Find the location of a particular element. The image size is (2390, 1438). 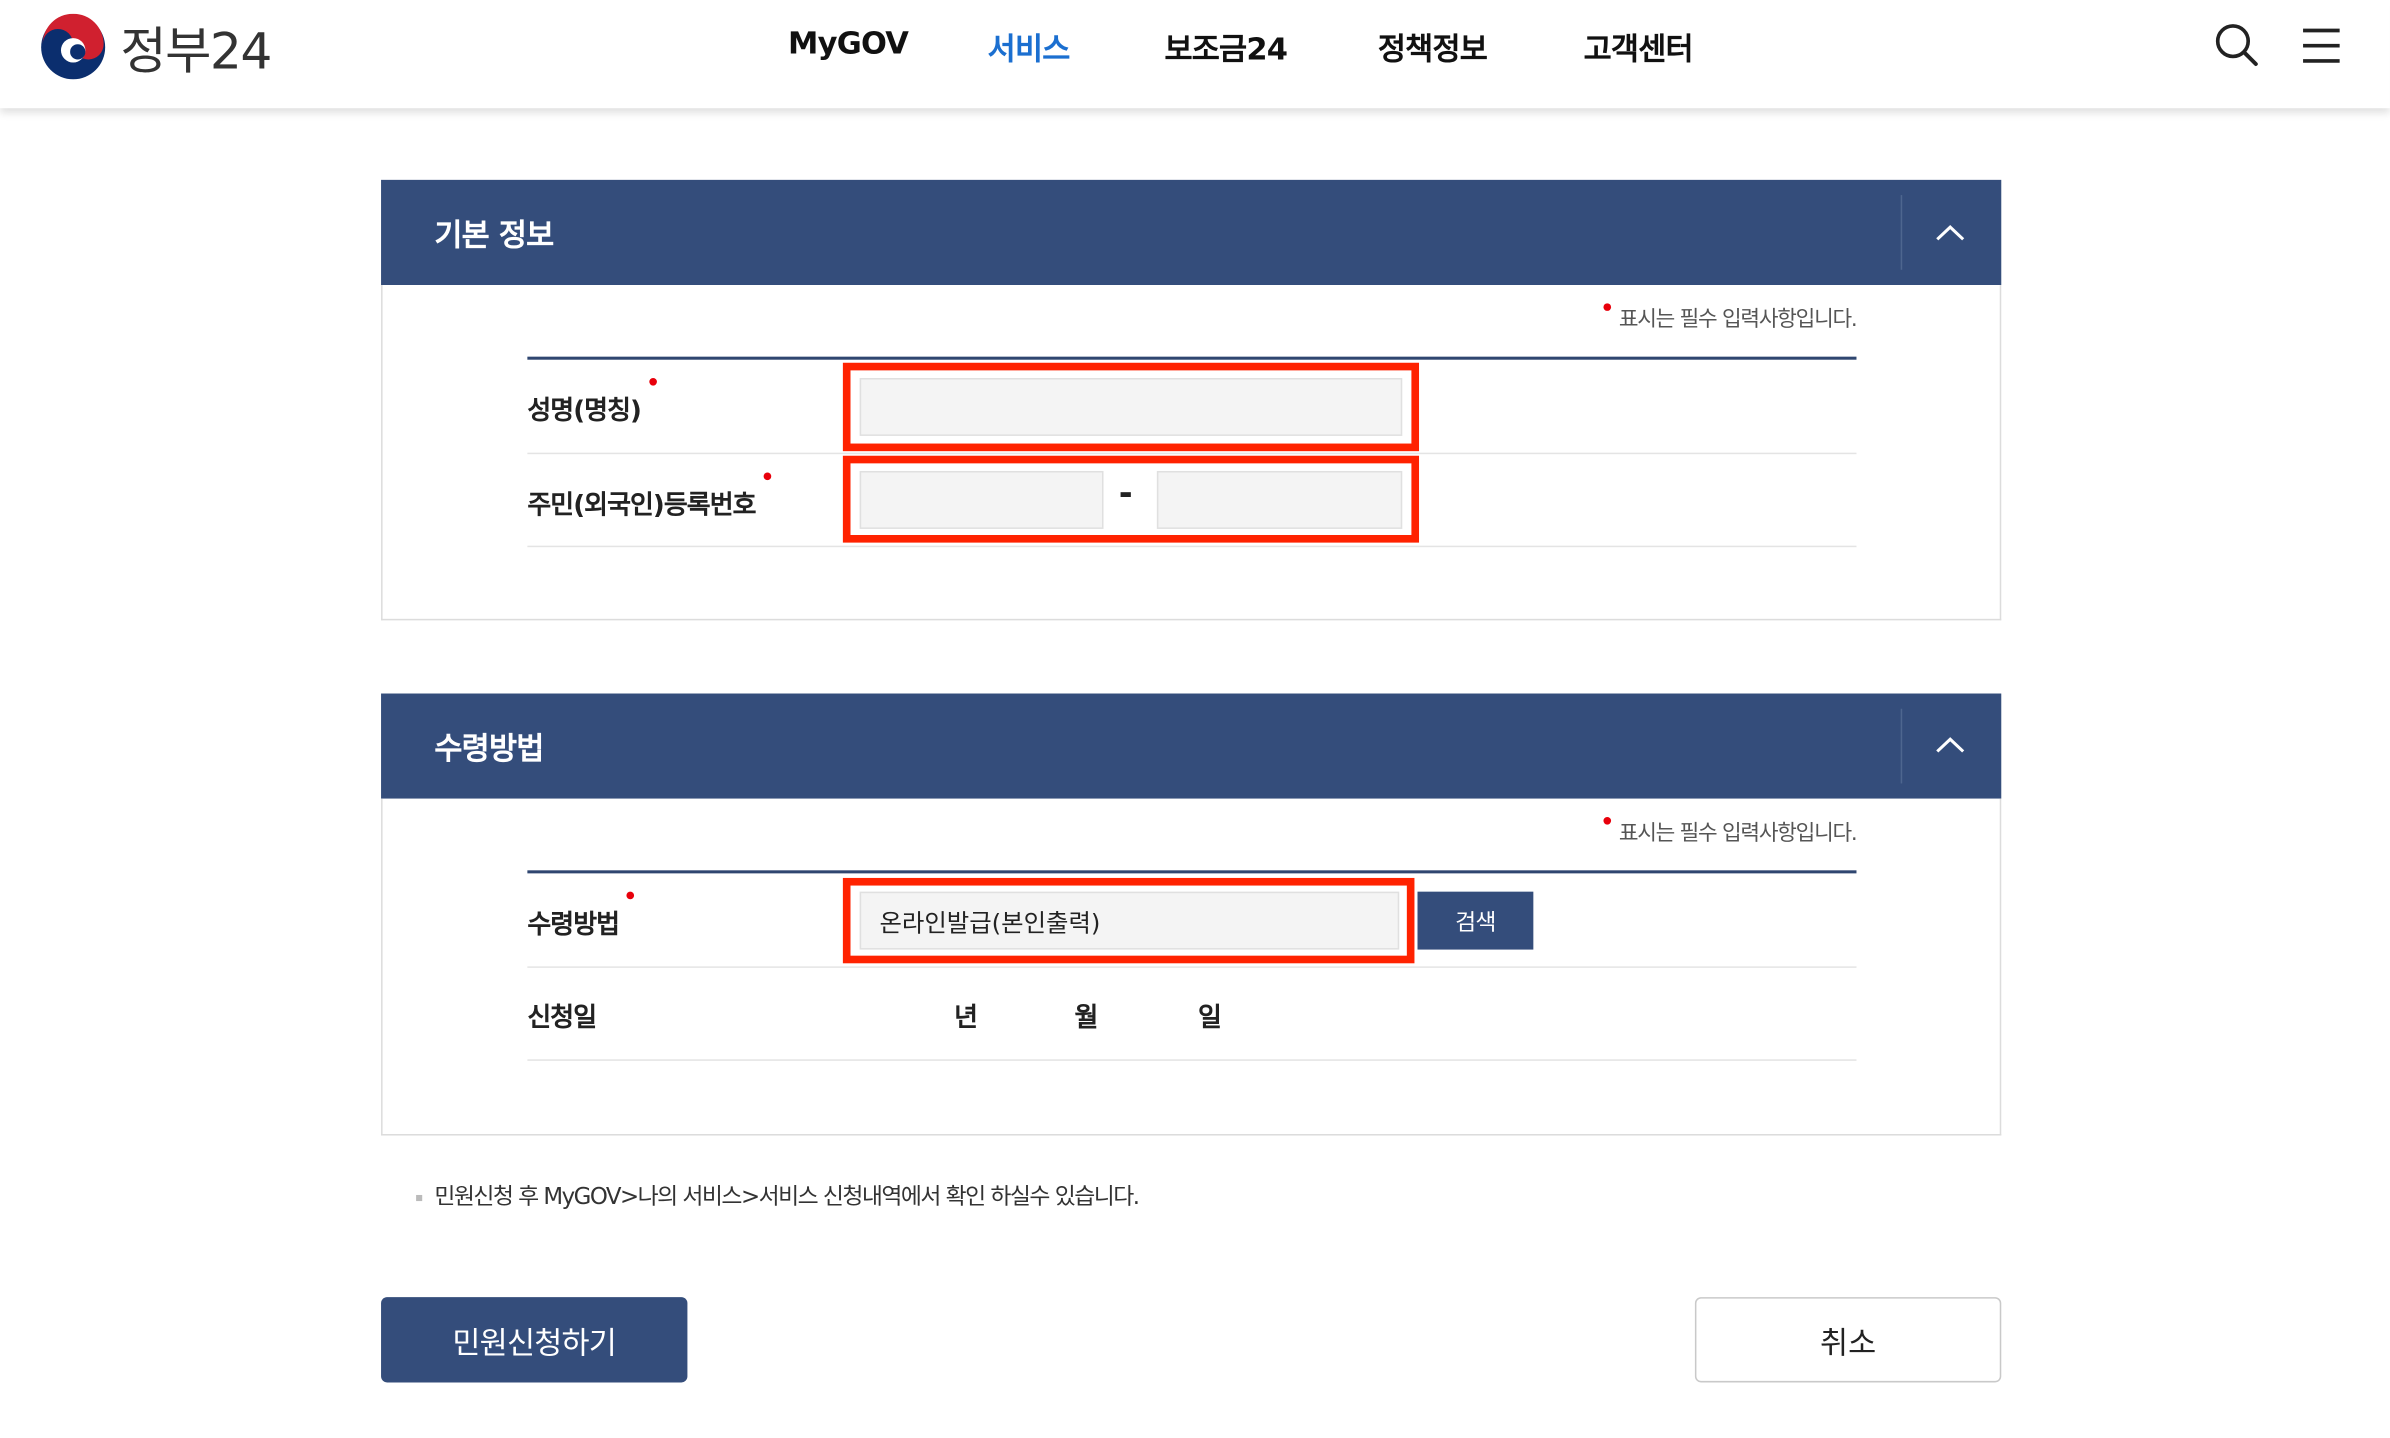

rrn-label-text: 주민(외국인)등록번호 is located at coordinates (641, 506).